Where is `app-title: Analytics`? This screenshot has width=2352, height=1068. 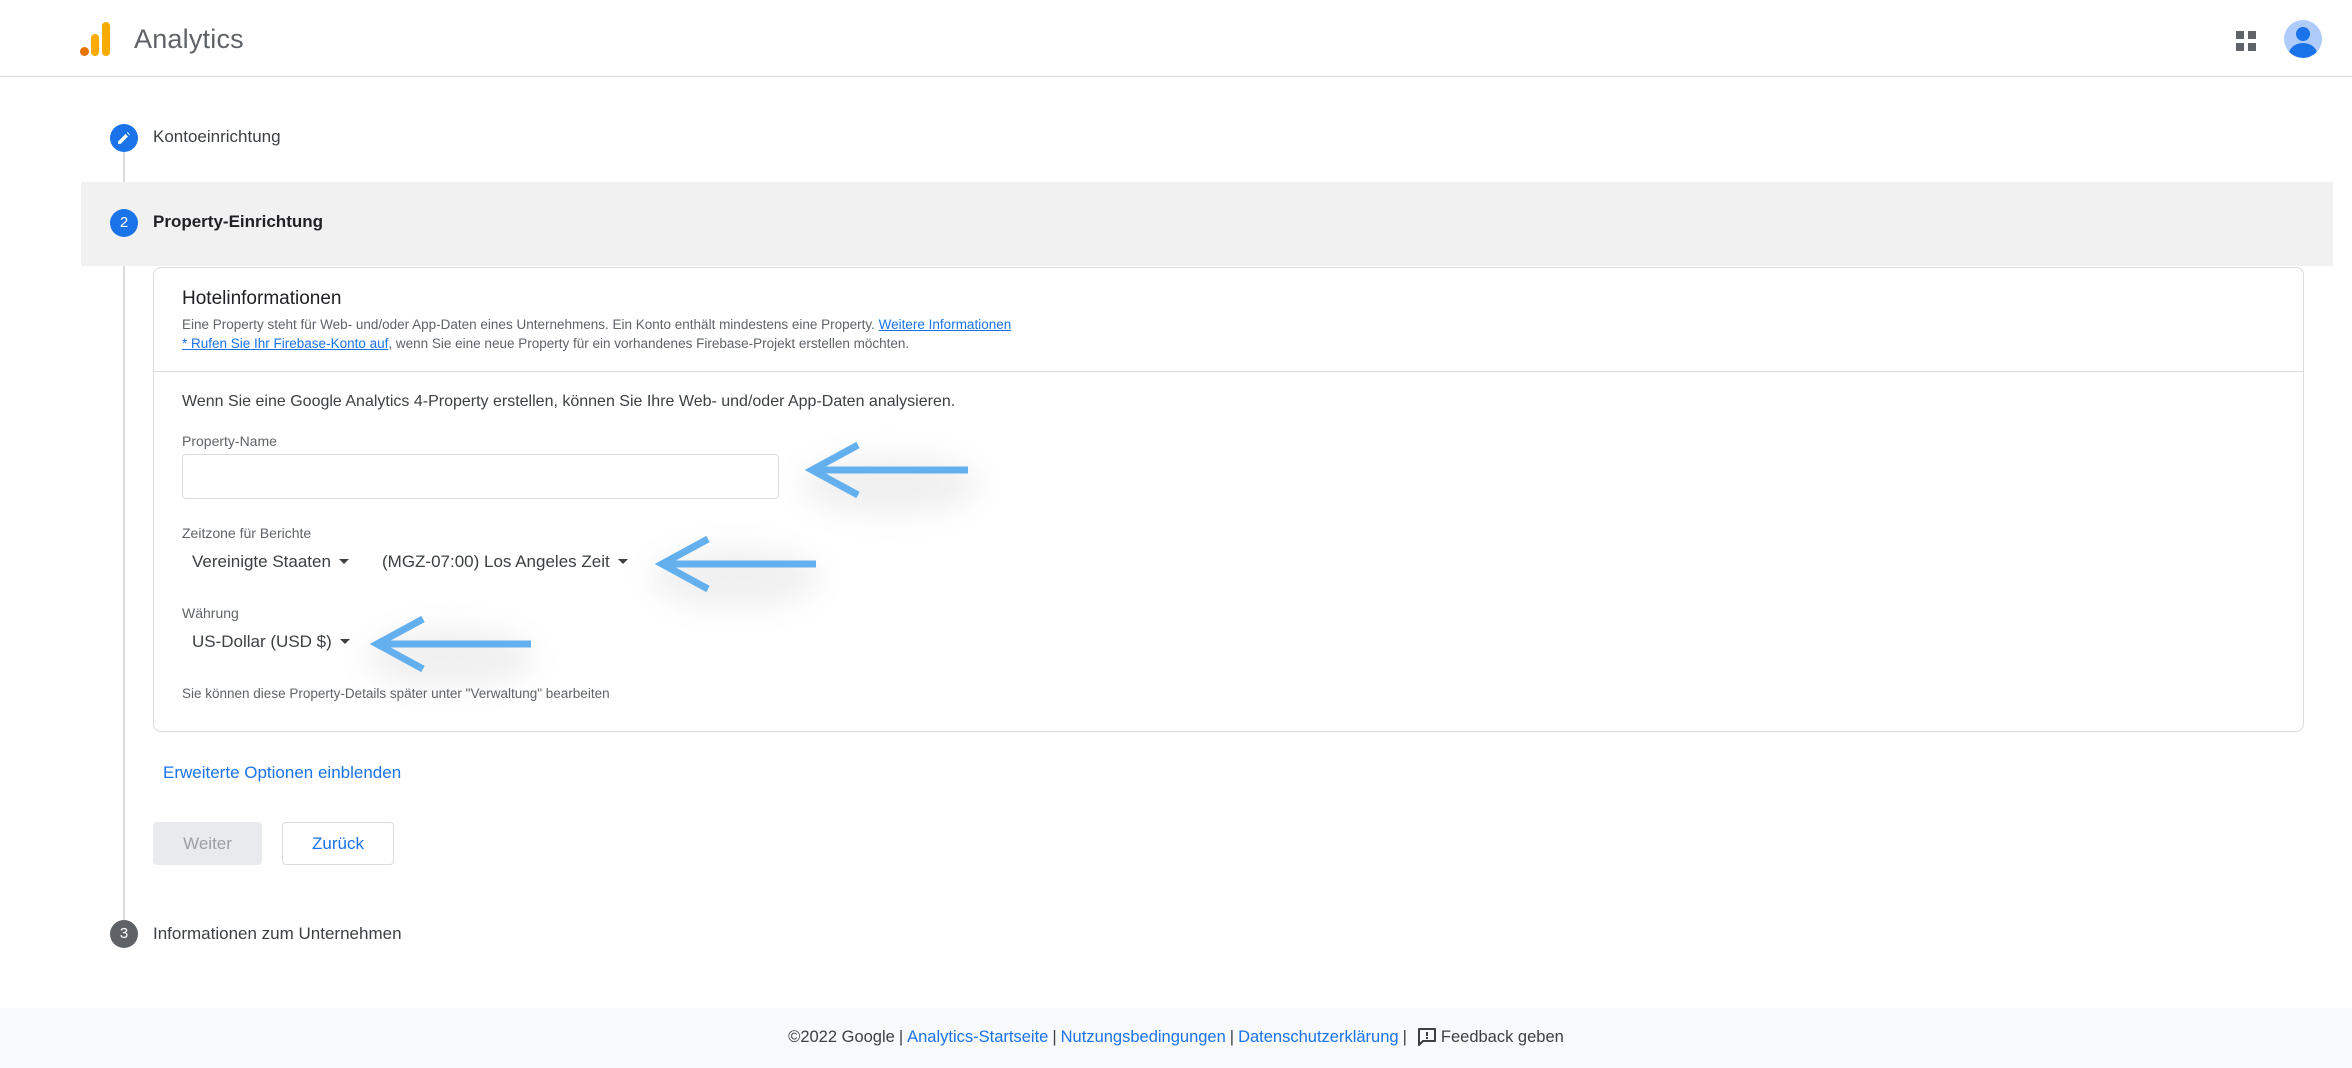 app-title: Analytics is located at coordinates (189, 39).